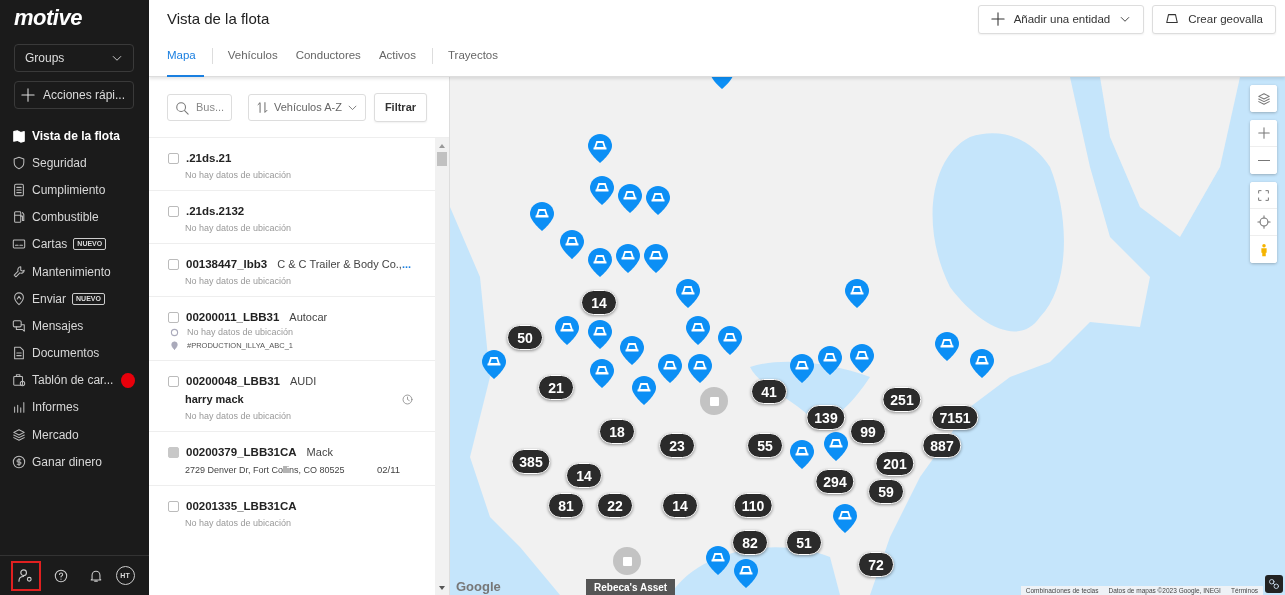 This screenshot has width=1285, height=595. I want to click on chat-icon, so click(19, 325).